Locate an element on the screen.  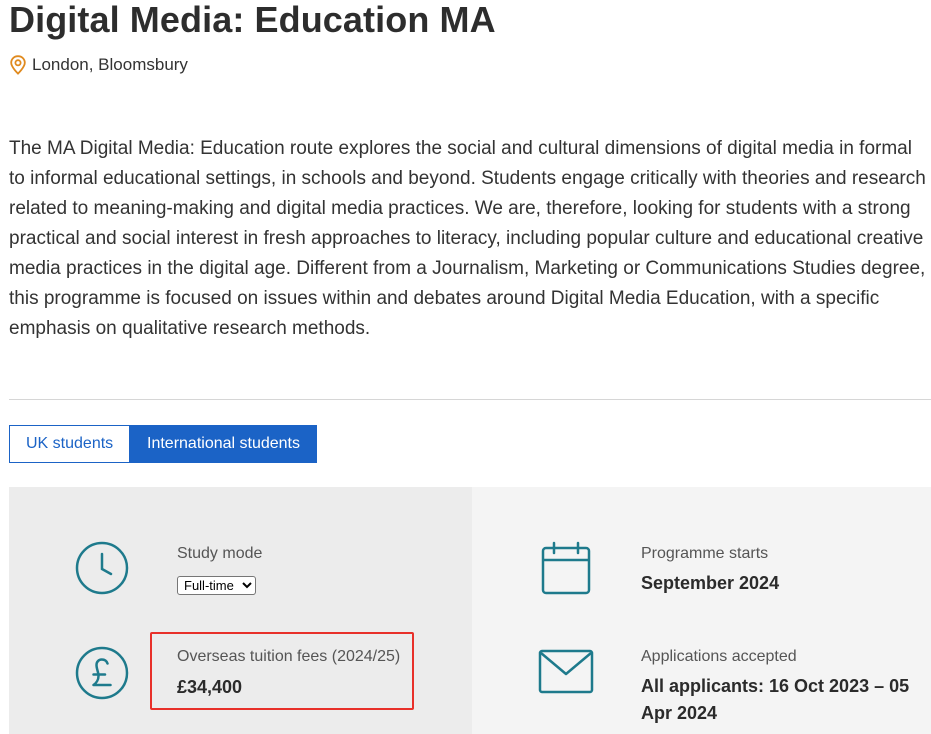
applications-label: Applications accepted is located at coordinates (719, 656).